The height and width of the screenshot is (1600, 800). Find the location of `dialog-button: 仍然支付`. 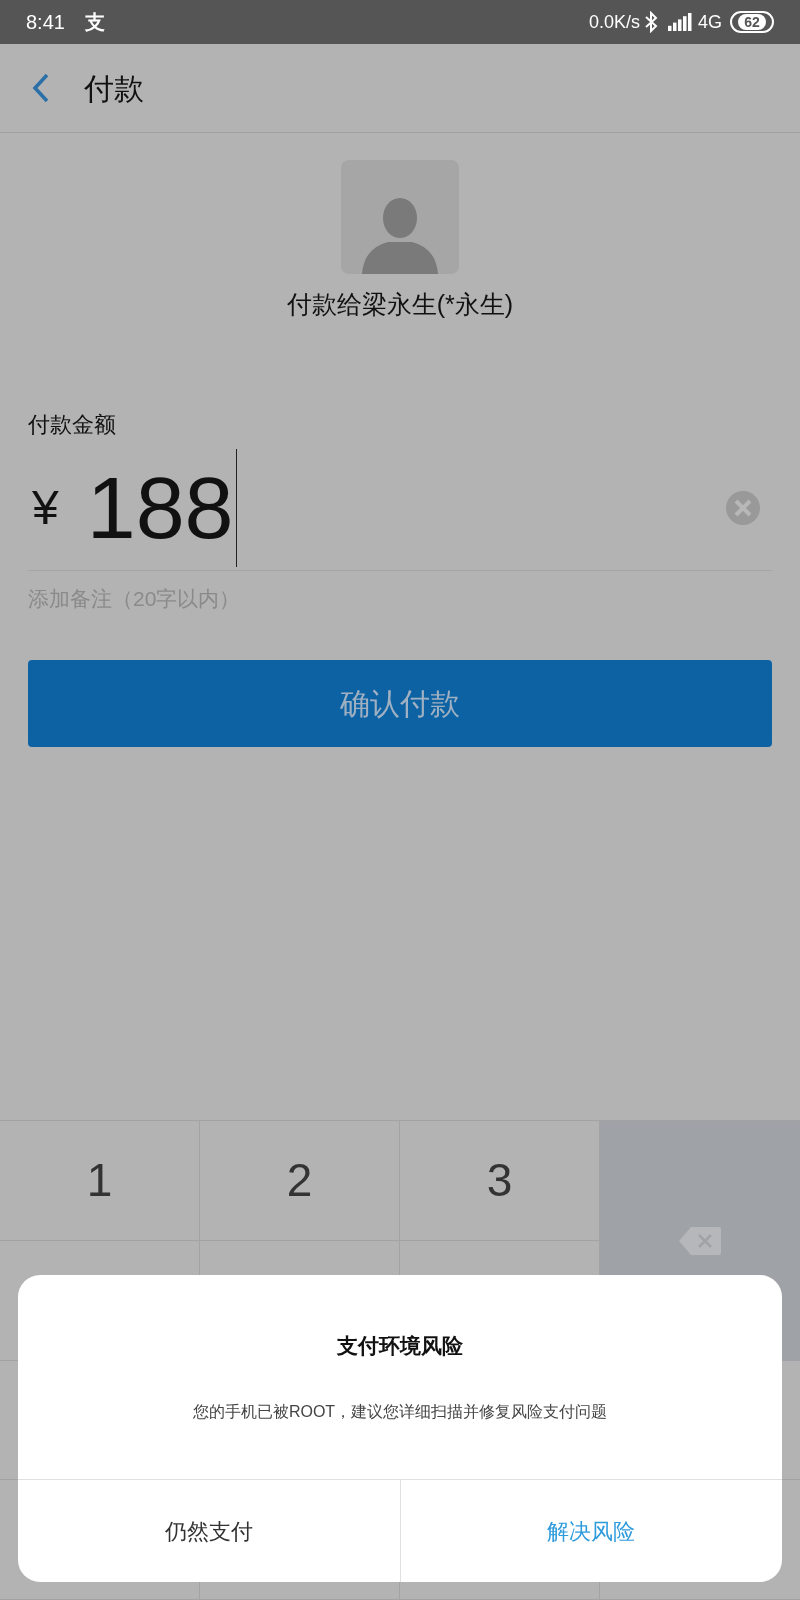

dialog-button: 仍然支付 is located at coordinates (209, 1531).